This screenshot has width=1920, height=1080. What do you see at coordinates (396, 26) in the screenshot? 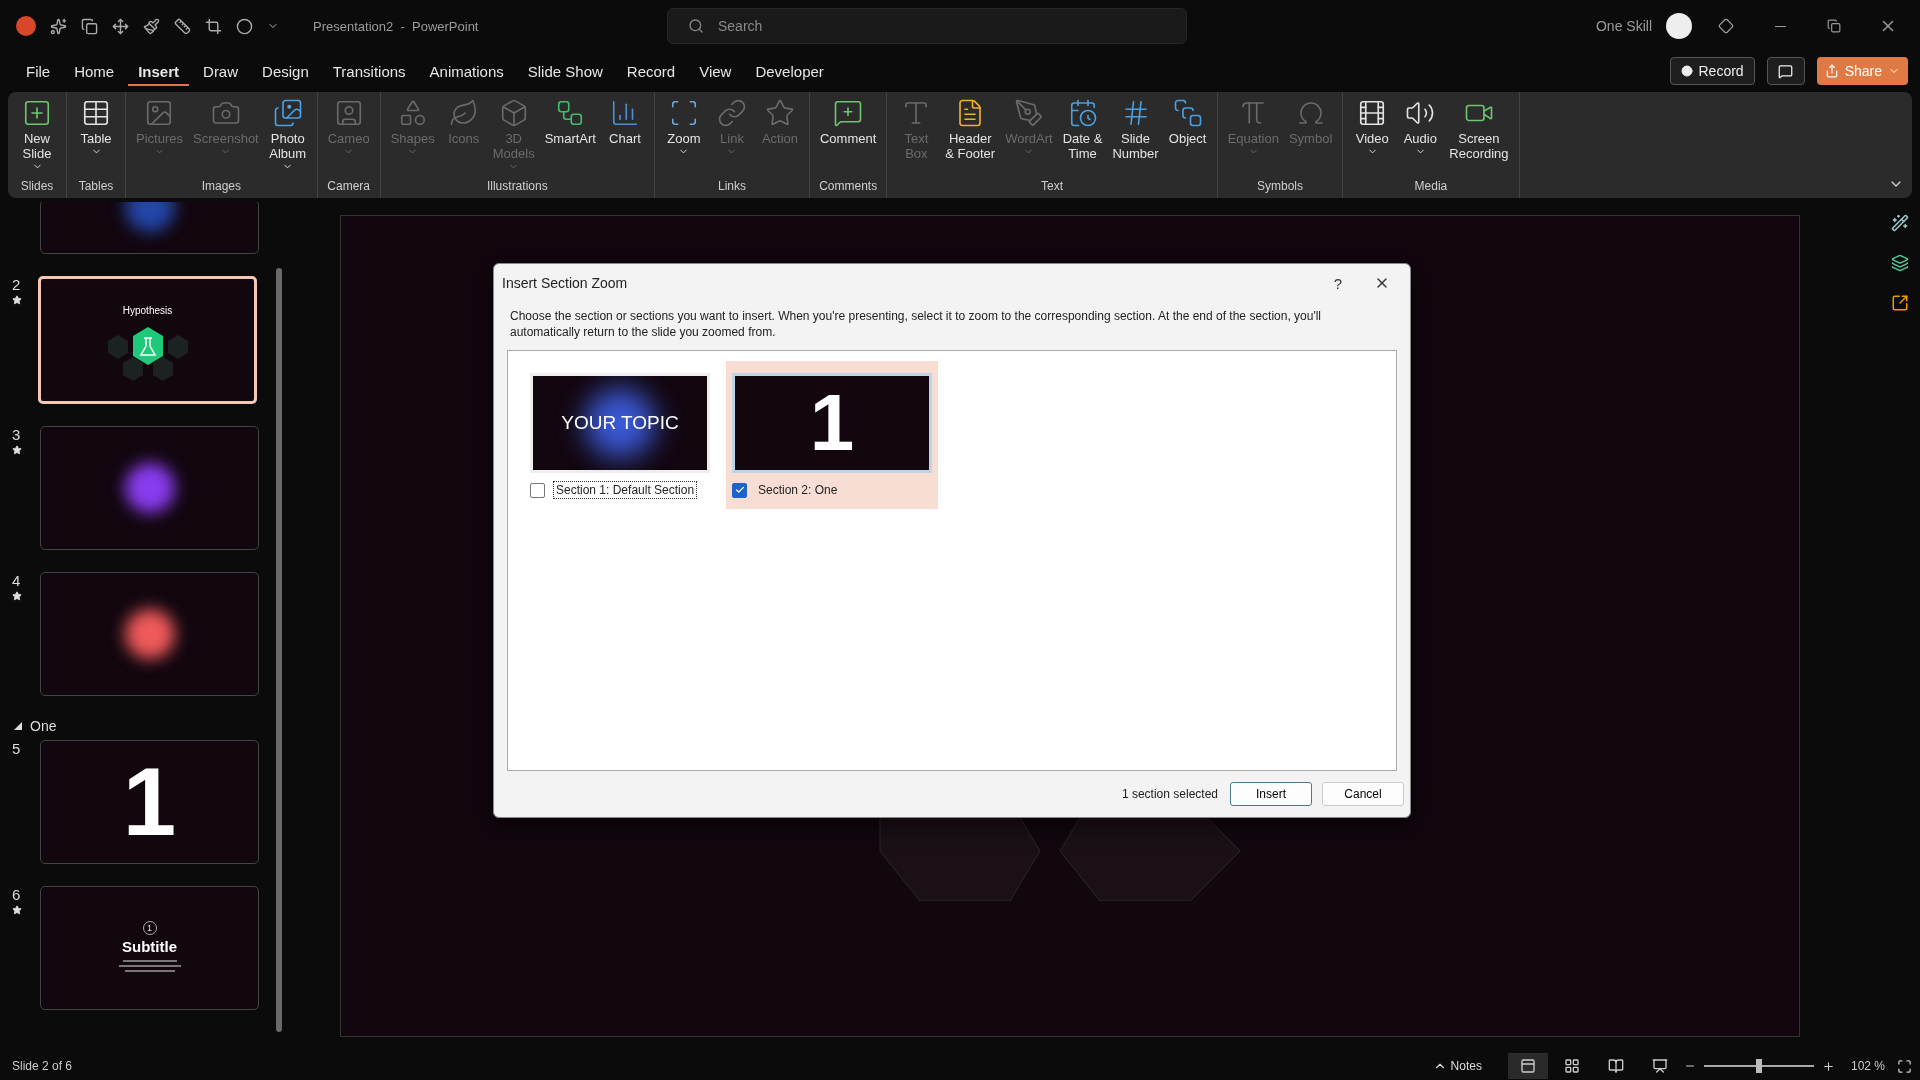
I see `window-title: Presentation2 - PowerPoint` at bounding box center [396, 26].